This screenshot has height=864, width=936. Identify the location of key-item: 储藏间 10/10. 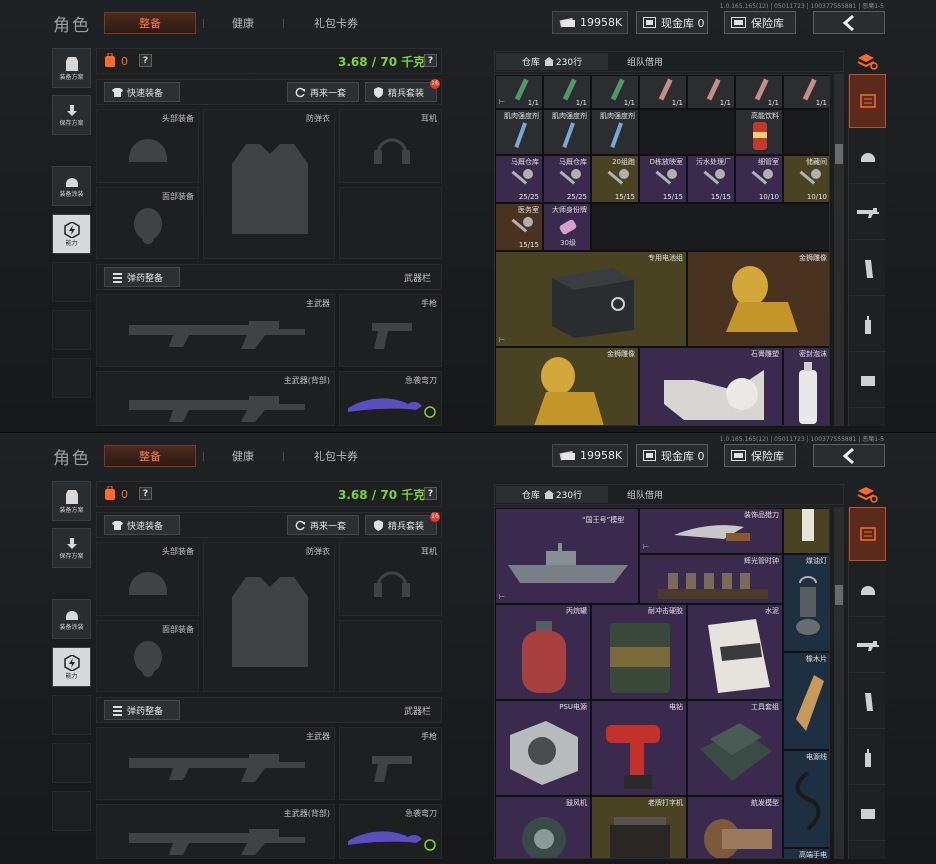
(806, 179).